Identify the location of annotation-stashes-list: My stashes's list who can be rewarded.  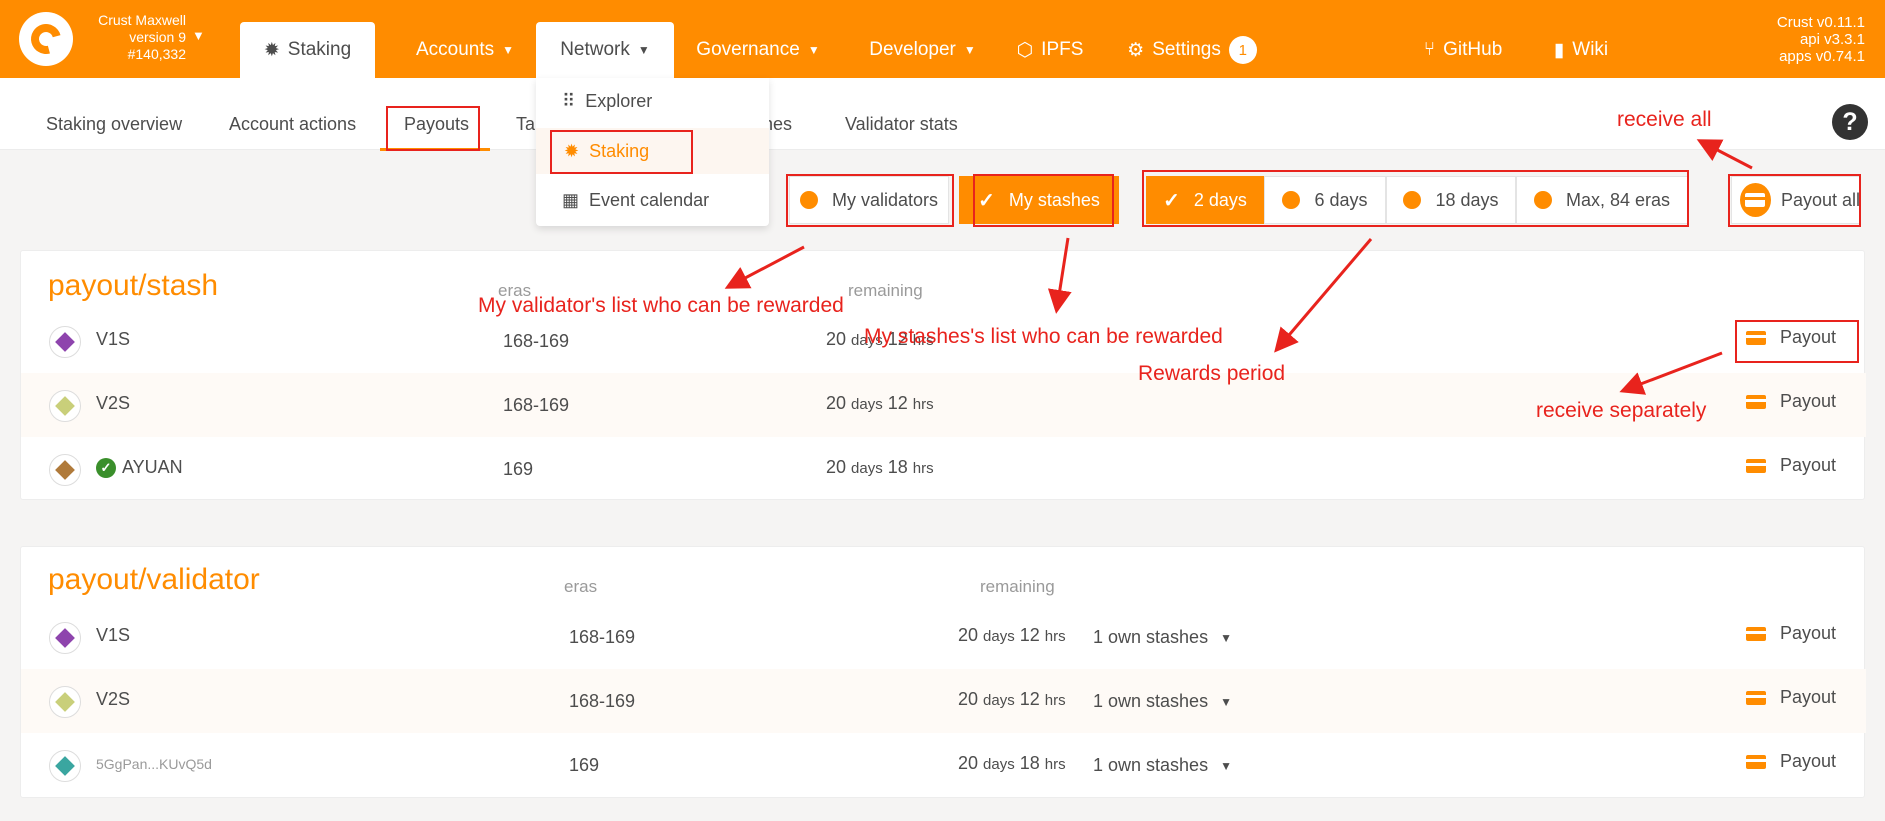
(1043, 336).